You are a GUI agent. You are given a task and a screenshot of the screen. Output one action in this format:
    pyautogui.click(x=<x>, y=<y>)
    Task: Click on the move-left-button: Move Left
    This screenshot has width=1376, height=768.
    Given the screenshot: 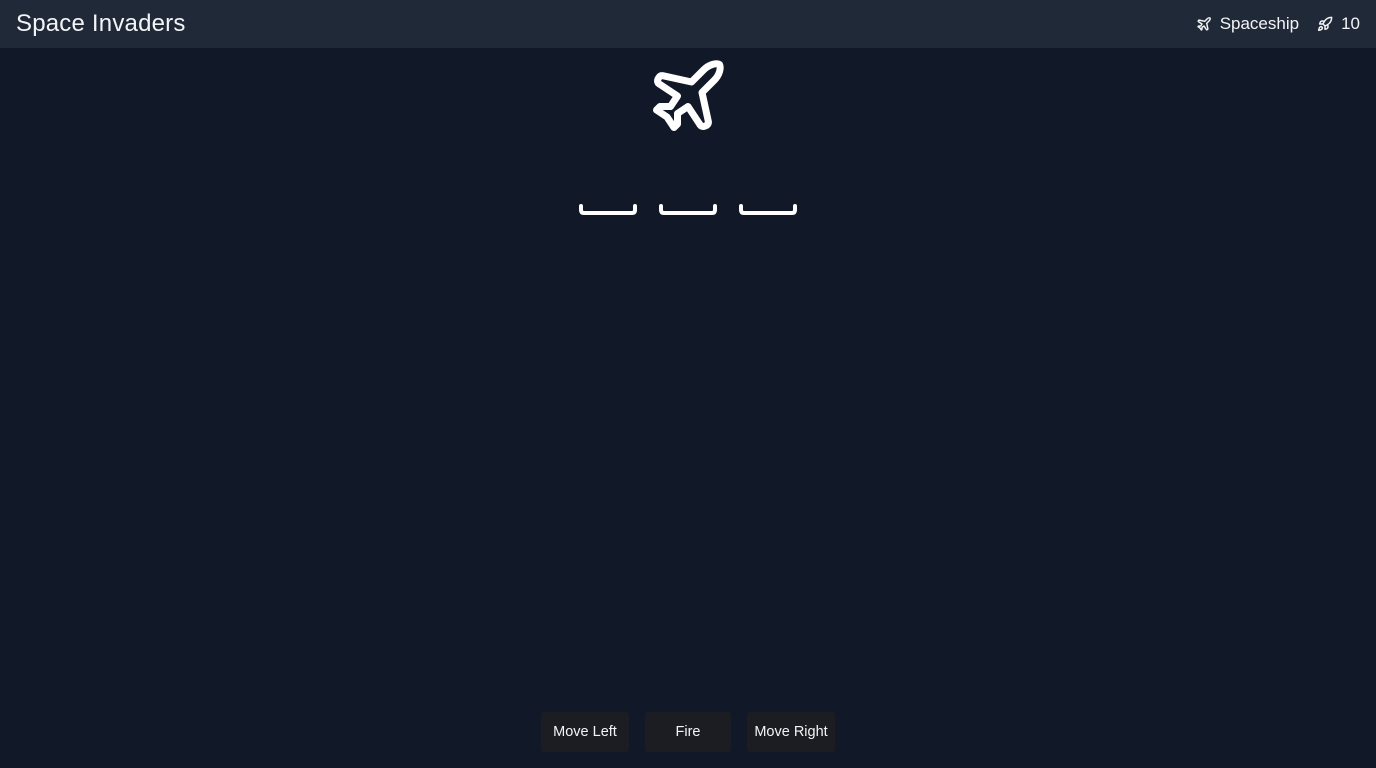 What is the action you would take?
    pyautogui.click(x=585, y=732)
    